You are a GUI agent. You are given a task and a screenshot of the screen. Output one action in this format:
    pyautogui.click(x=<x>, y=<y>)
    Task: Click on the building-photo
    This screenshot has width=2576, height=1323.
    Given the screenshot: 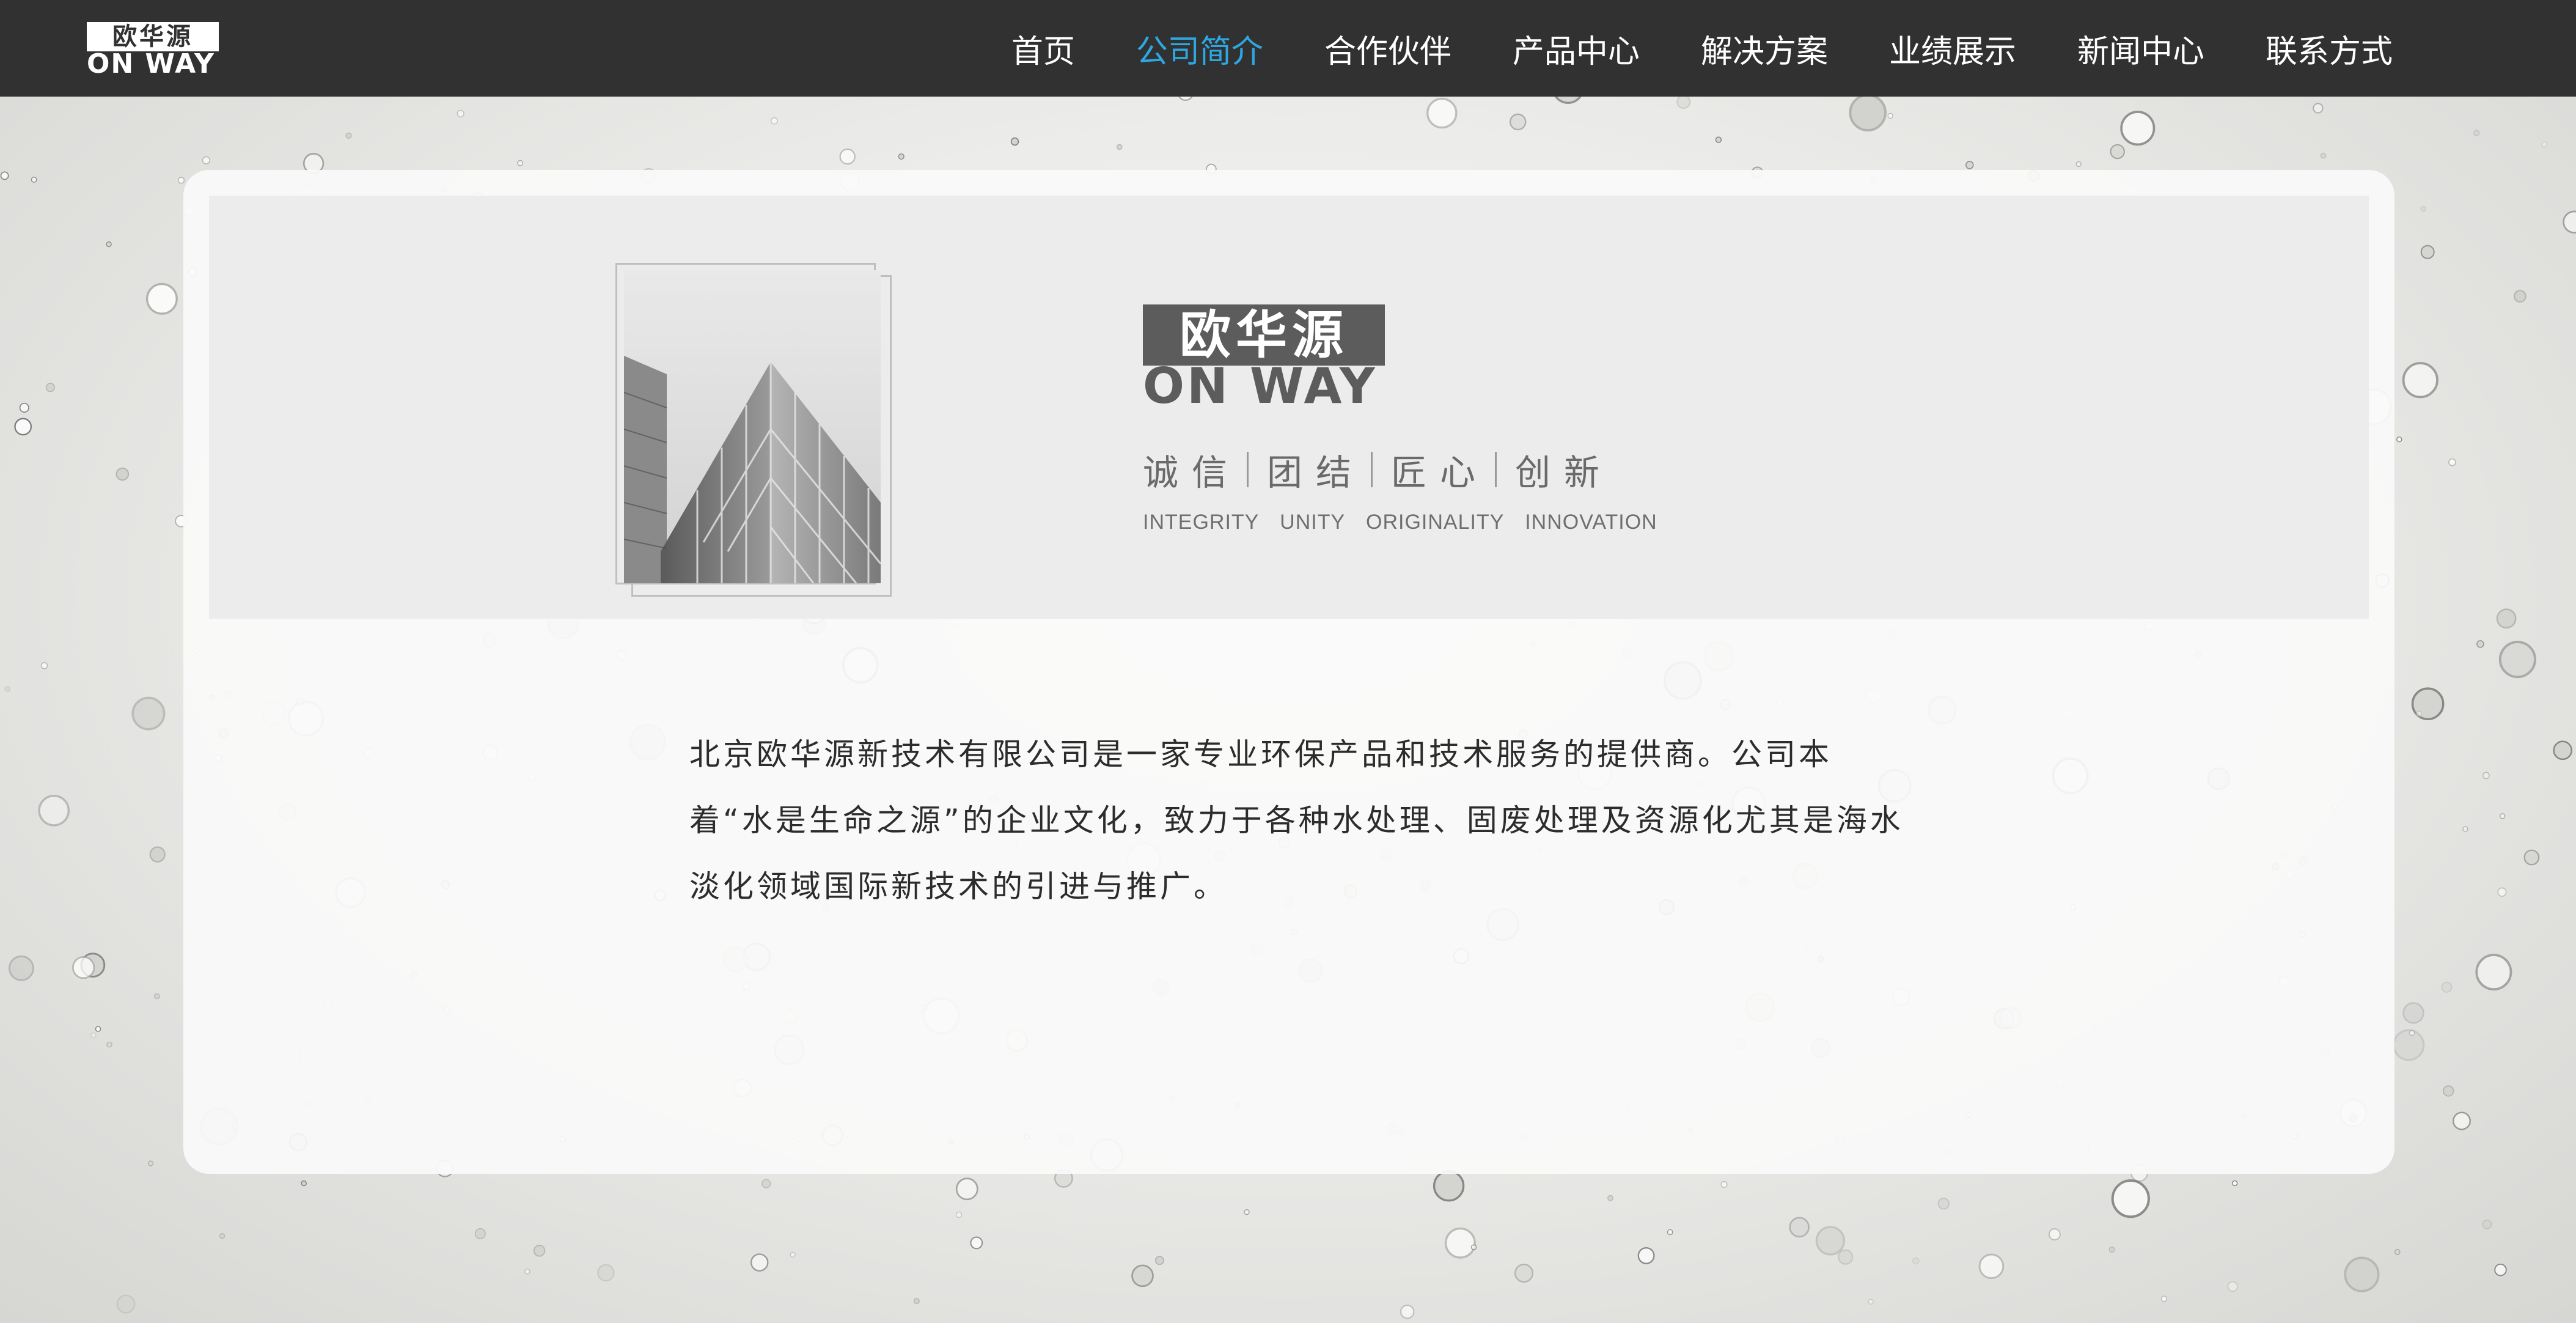 What is the action you would take?
    pyautogui.click(x=752, y=426)
    